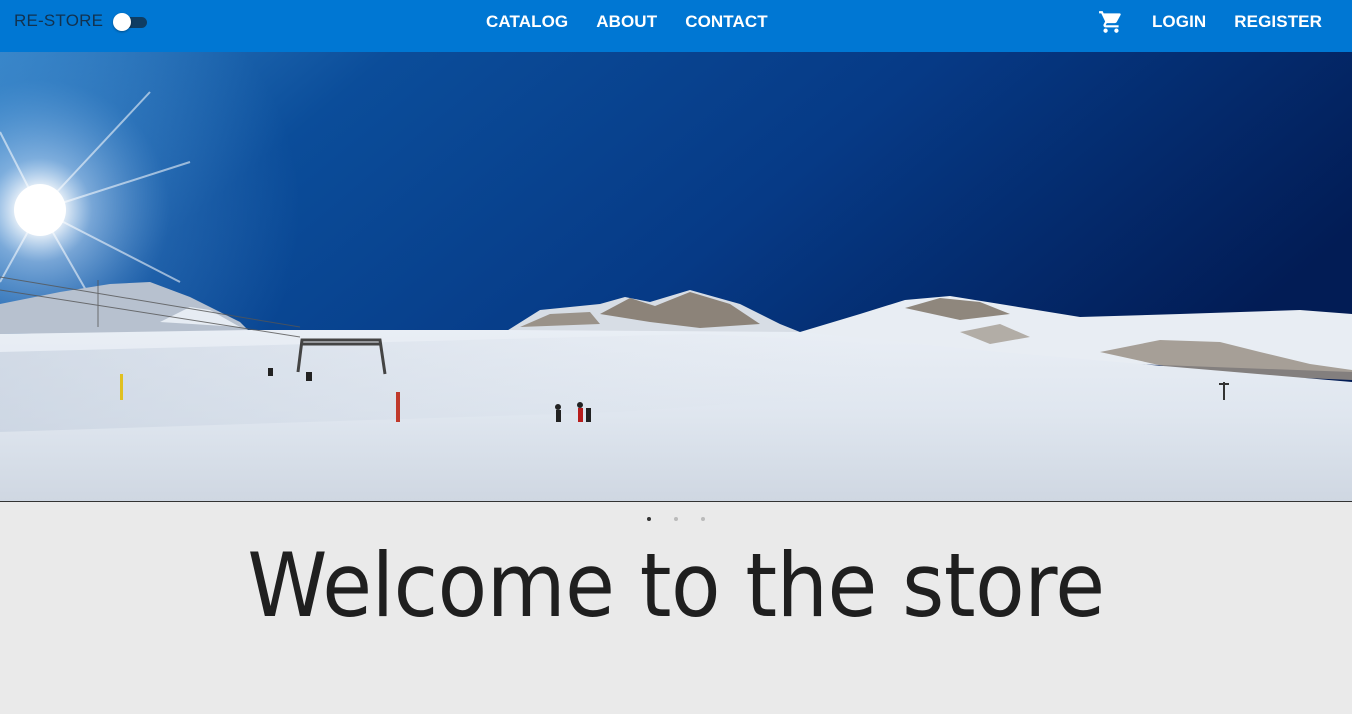  What do you see at coordinates (676, 585) in the screenshot?
I see `welcome-heading: Welcome to the store` at bounding box center [676, 585].